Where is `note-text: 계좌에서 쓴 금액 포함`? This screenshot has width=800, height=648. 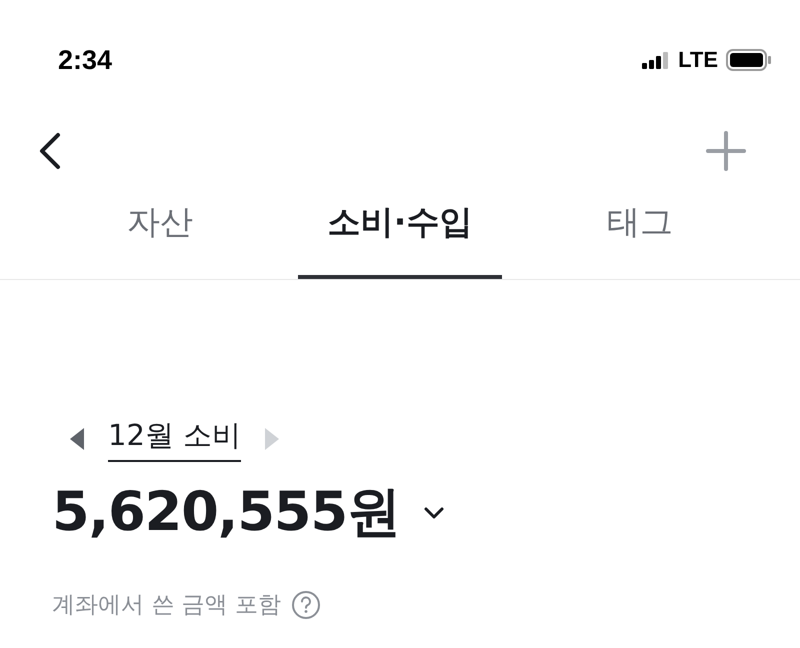
note-text: 계좌에서 쓴 금액 포함 is located at coordinates (166, 605).